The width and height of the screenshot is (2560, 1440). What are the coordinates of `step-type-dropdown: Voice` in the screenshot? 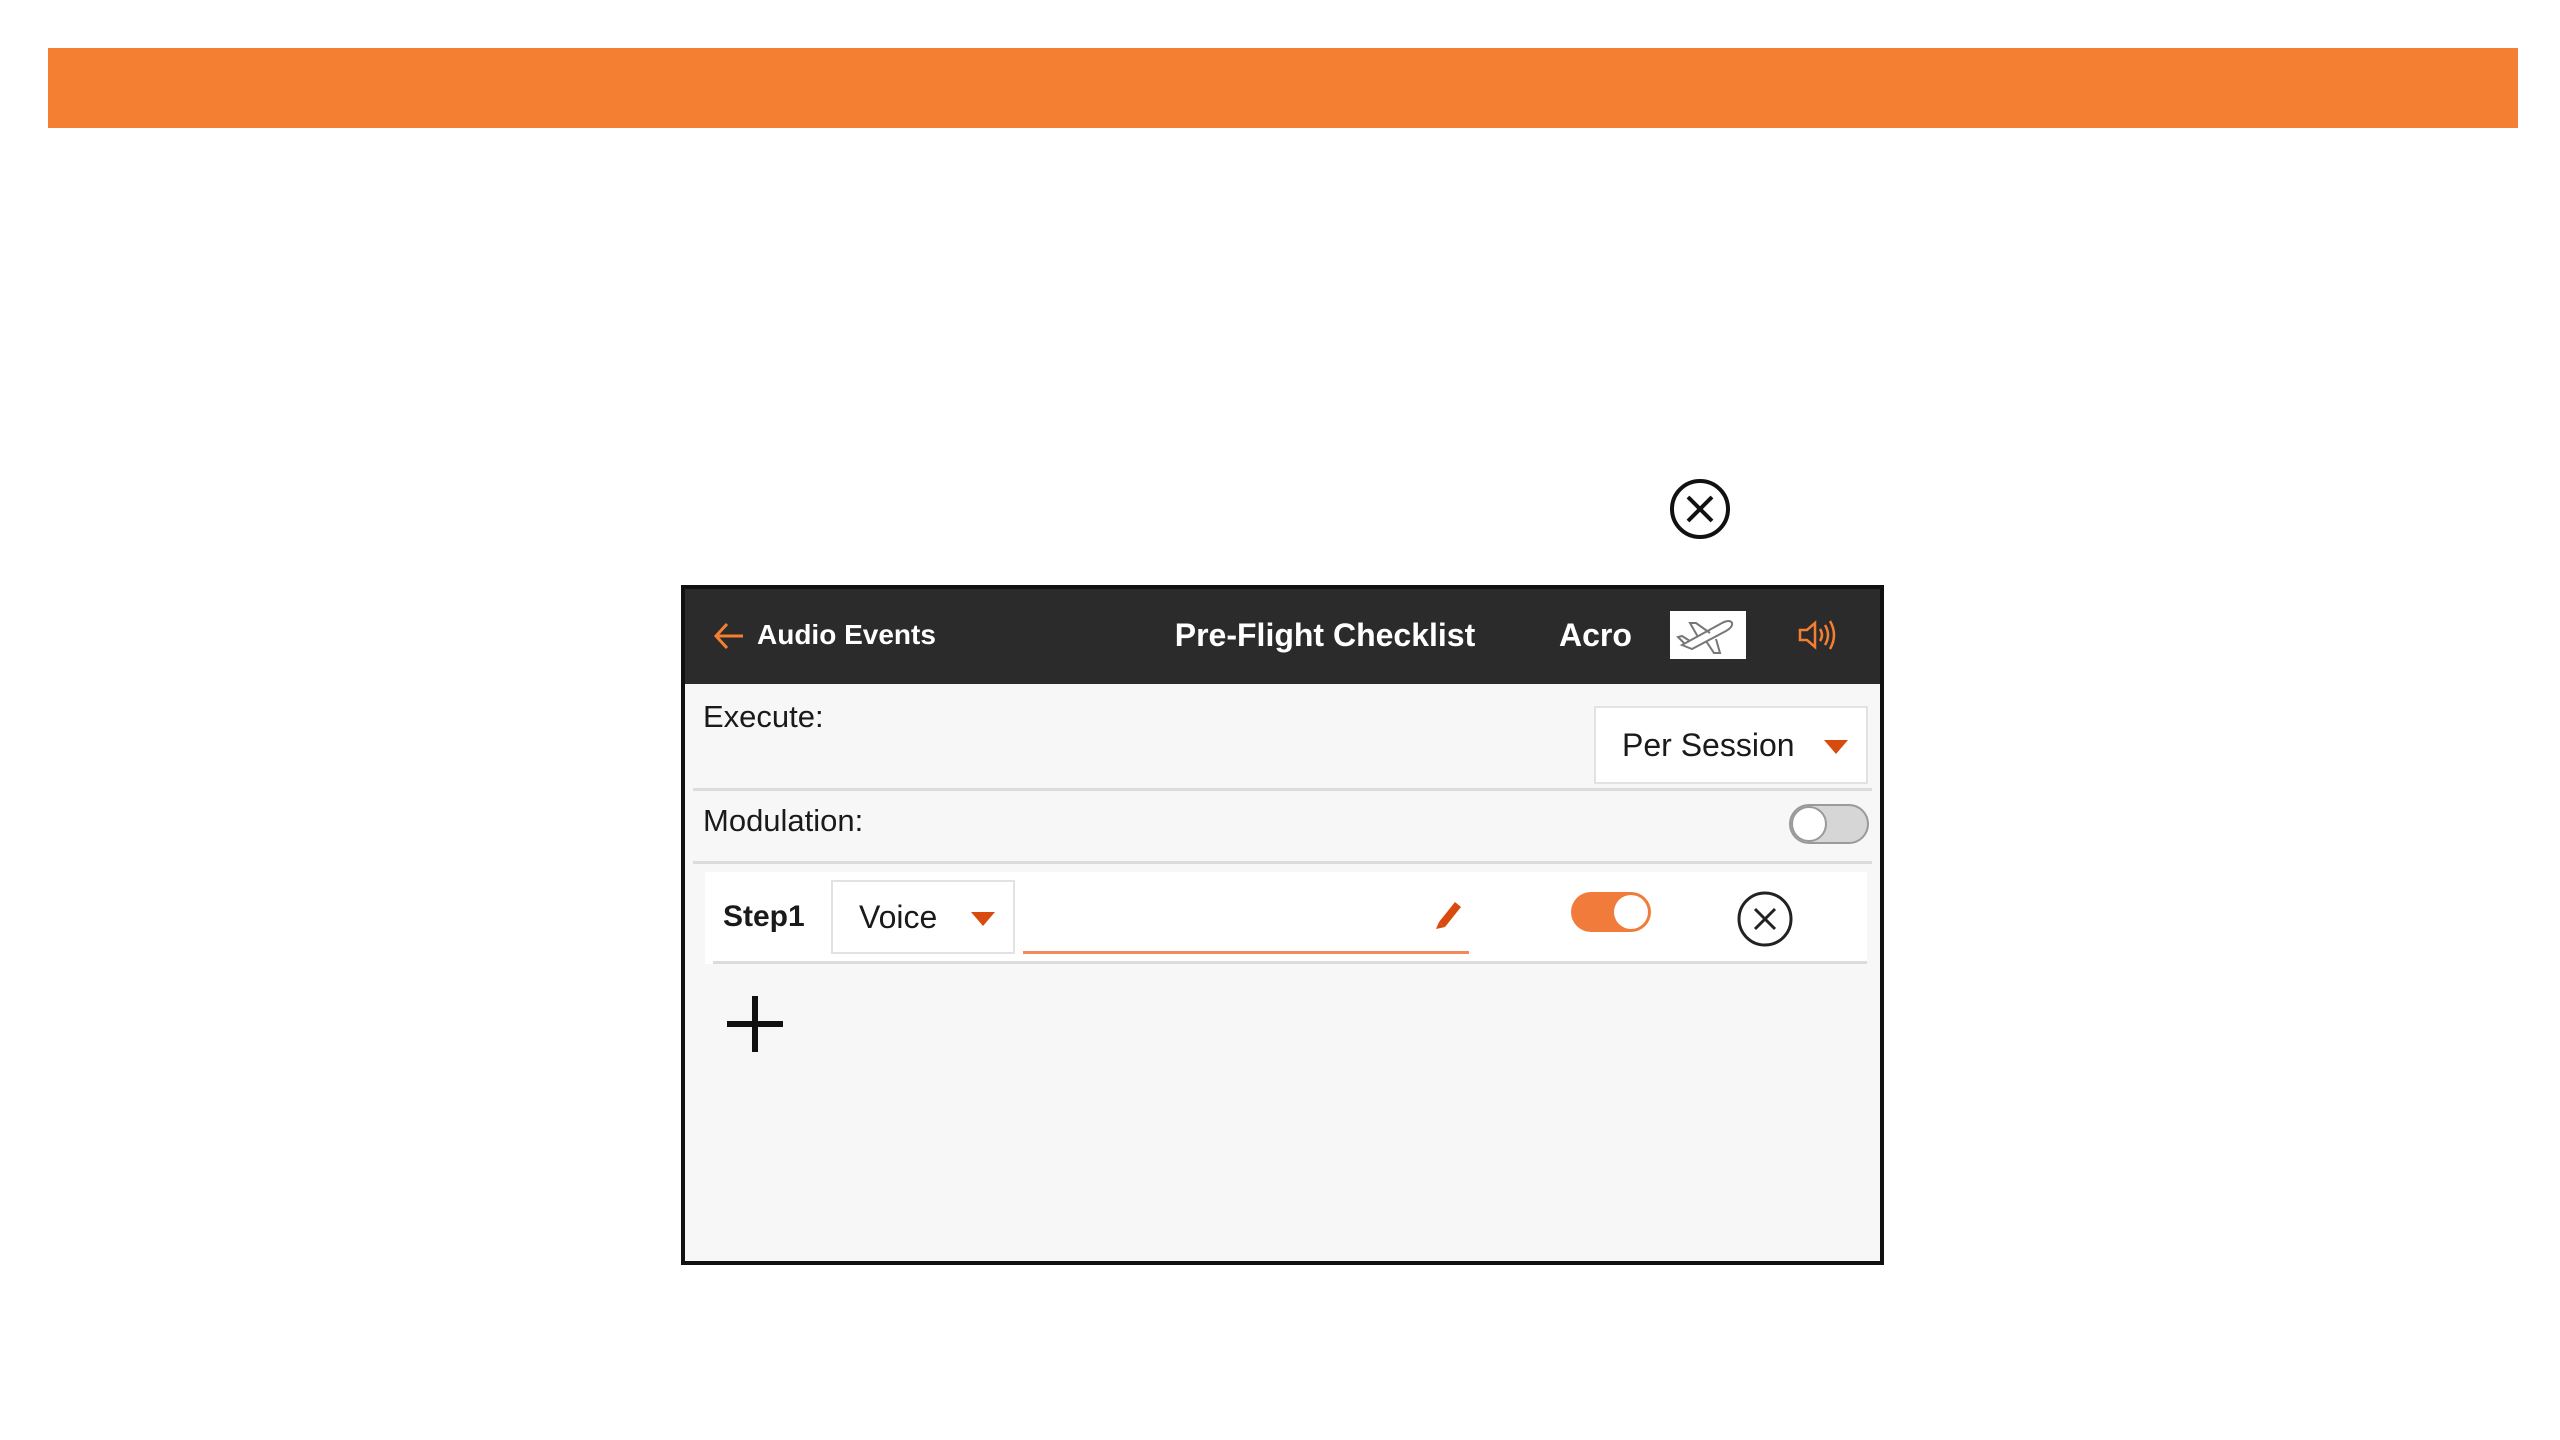 It's located at (923, 917).